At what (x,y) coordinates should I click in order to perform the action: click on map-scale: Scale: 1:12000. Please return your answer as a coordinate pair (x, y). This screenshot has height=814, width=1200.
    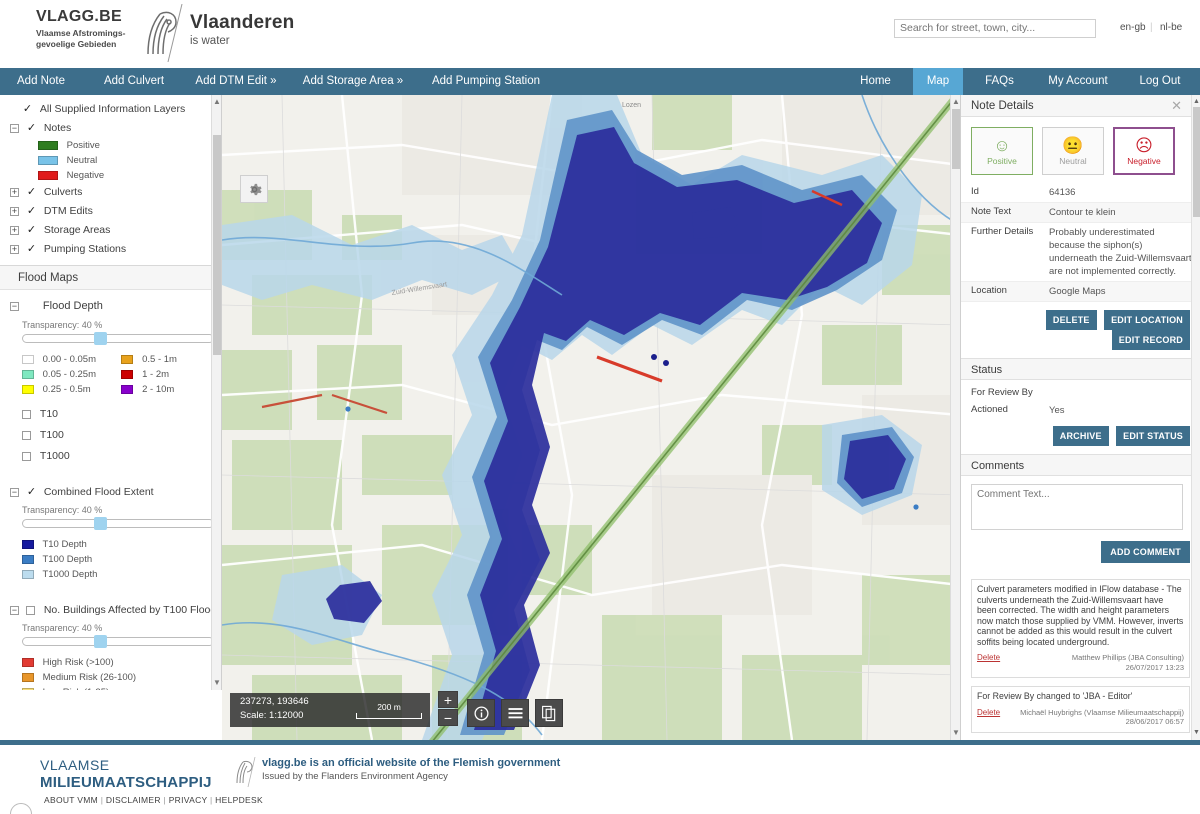
    Looking at the image, I should click on (272, 715).